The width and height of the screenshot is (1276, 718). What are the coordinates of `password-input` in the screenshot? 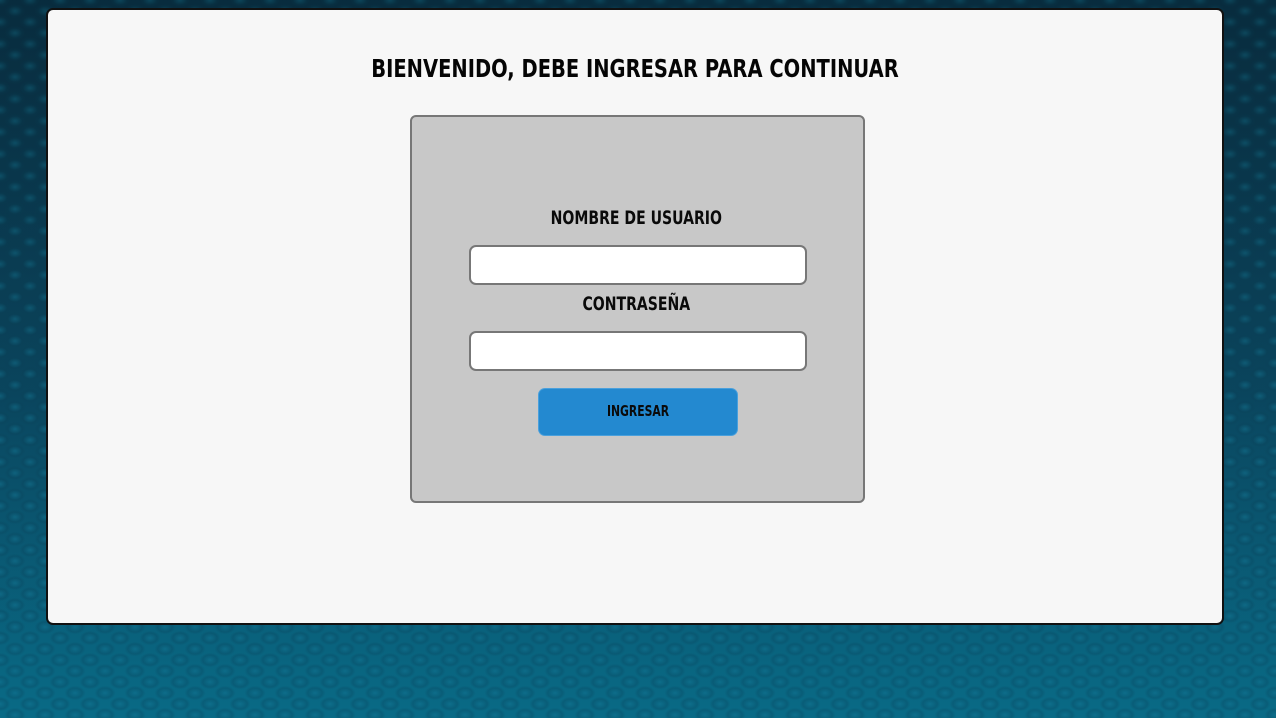 It's located at (638, 351).